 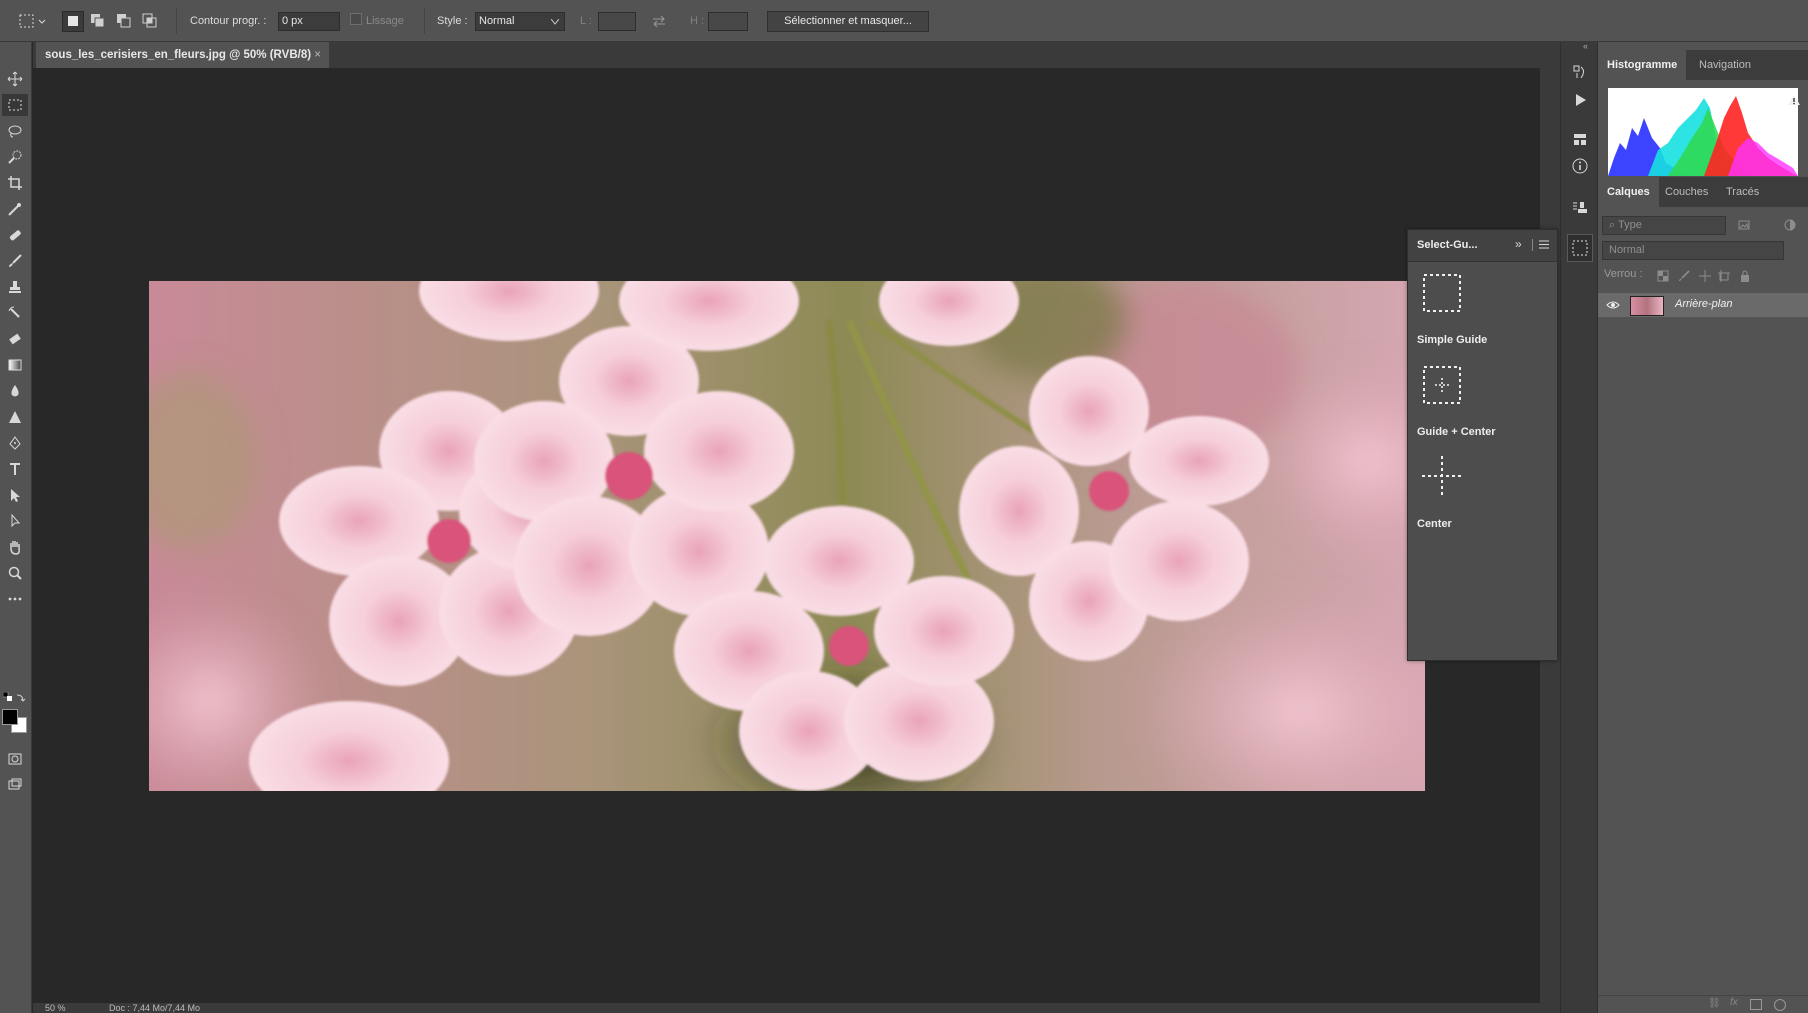 I want to click on intersect-selection-icon, so click(x=149, y=20).